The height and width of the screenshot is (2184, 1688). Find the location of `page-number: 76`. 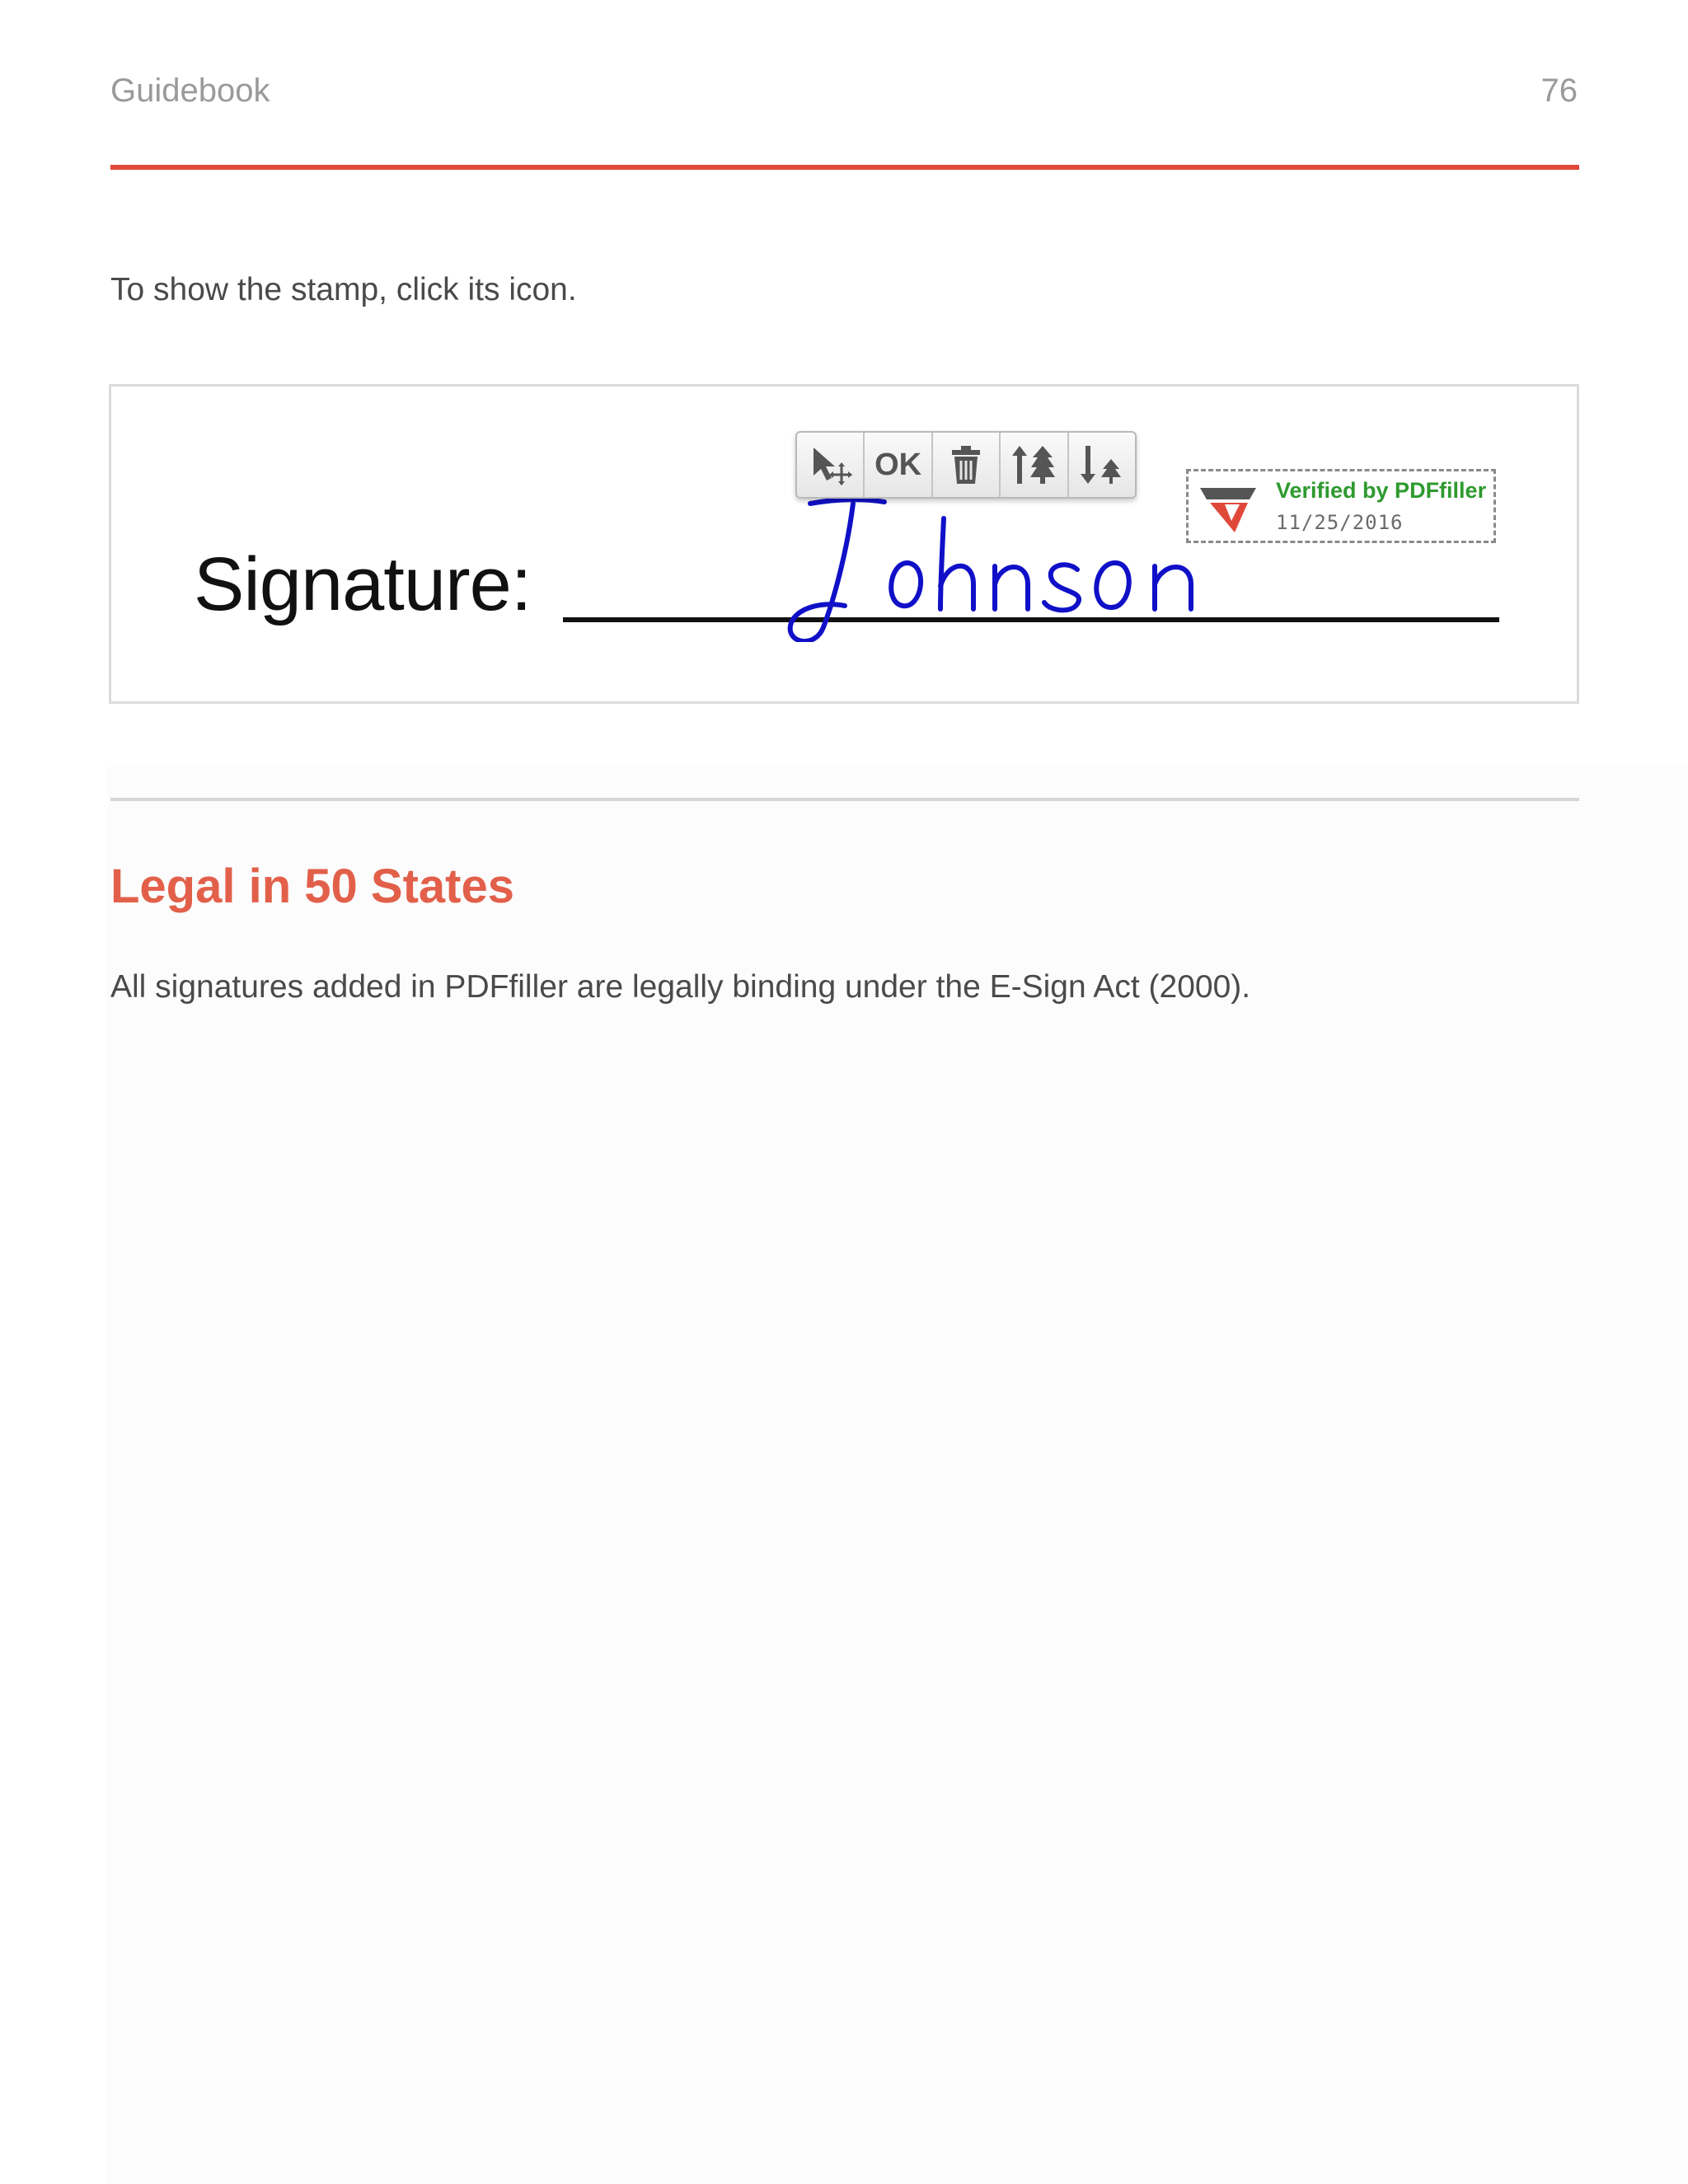

page-number: 76 is located at coordinates (1559, 91).